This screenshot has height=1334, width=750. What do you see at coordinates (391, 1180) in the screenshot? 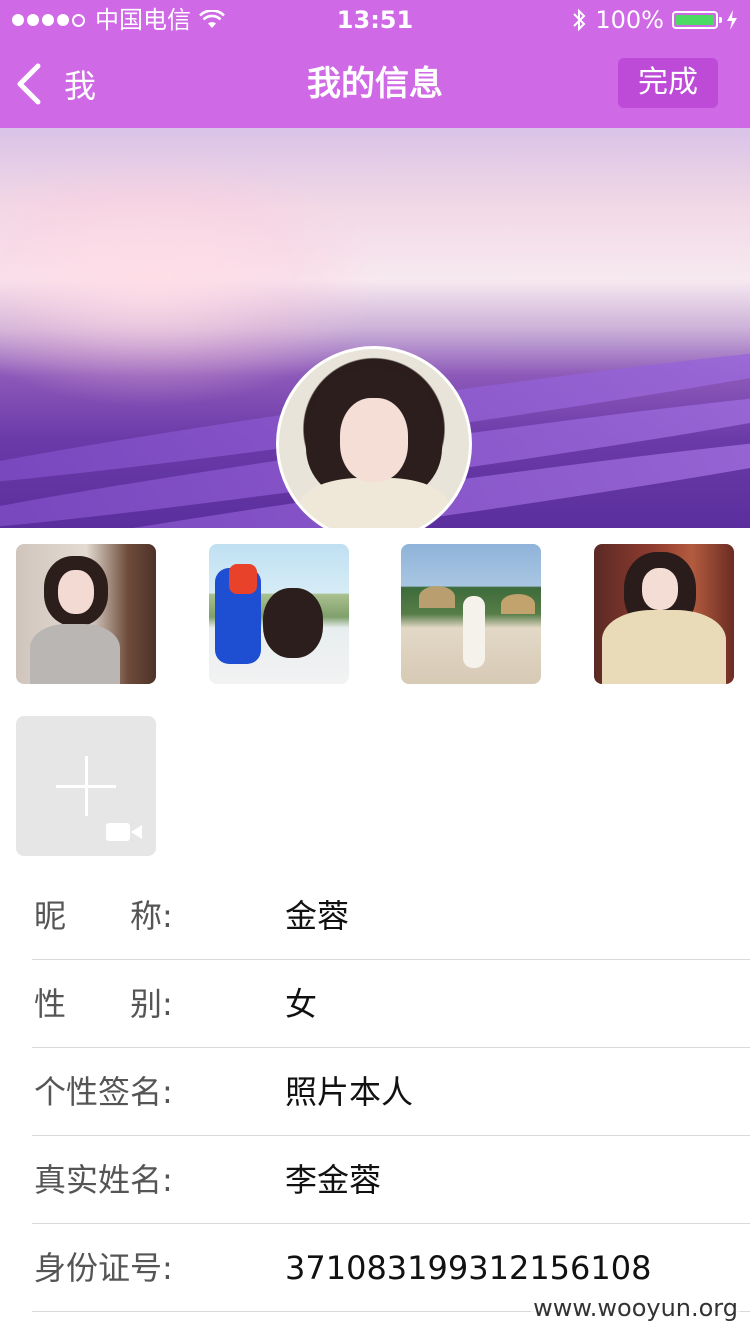
I see `profile-row-real-name: 真实姓名: 李金蓉` at bounding box center [391, 1180].